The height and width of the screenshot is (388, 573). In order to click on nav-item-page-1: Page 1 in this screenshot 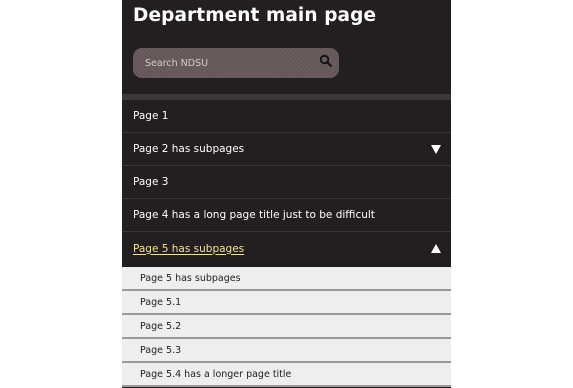, I will do `click(286, 116)`.